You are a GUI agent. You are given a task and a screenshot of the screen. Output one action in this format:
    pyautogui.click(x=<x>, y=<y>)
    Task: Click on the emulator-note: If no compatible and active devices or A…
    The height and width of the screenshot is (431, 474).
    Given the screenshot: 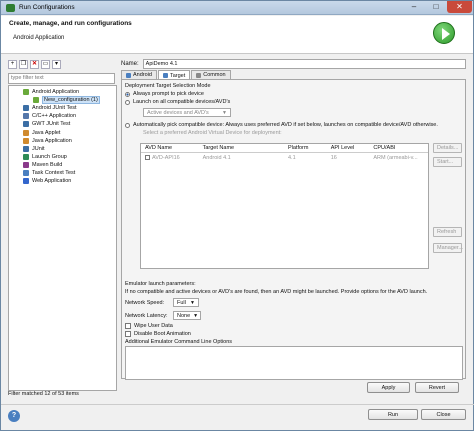 What is the action you would take?
    pyautogui.click(x=276, y=292)
    